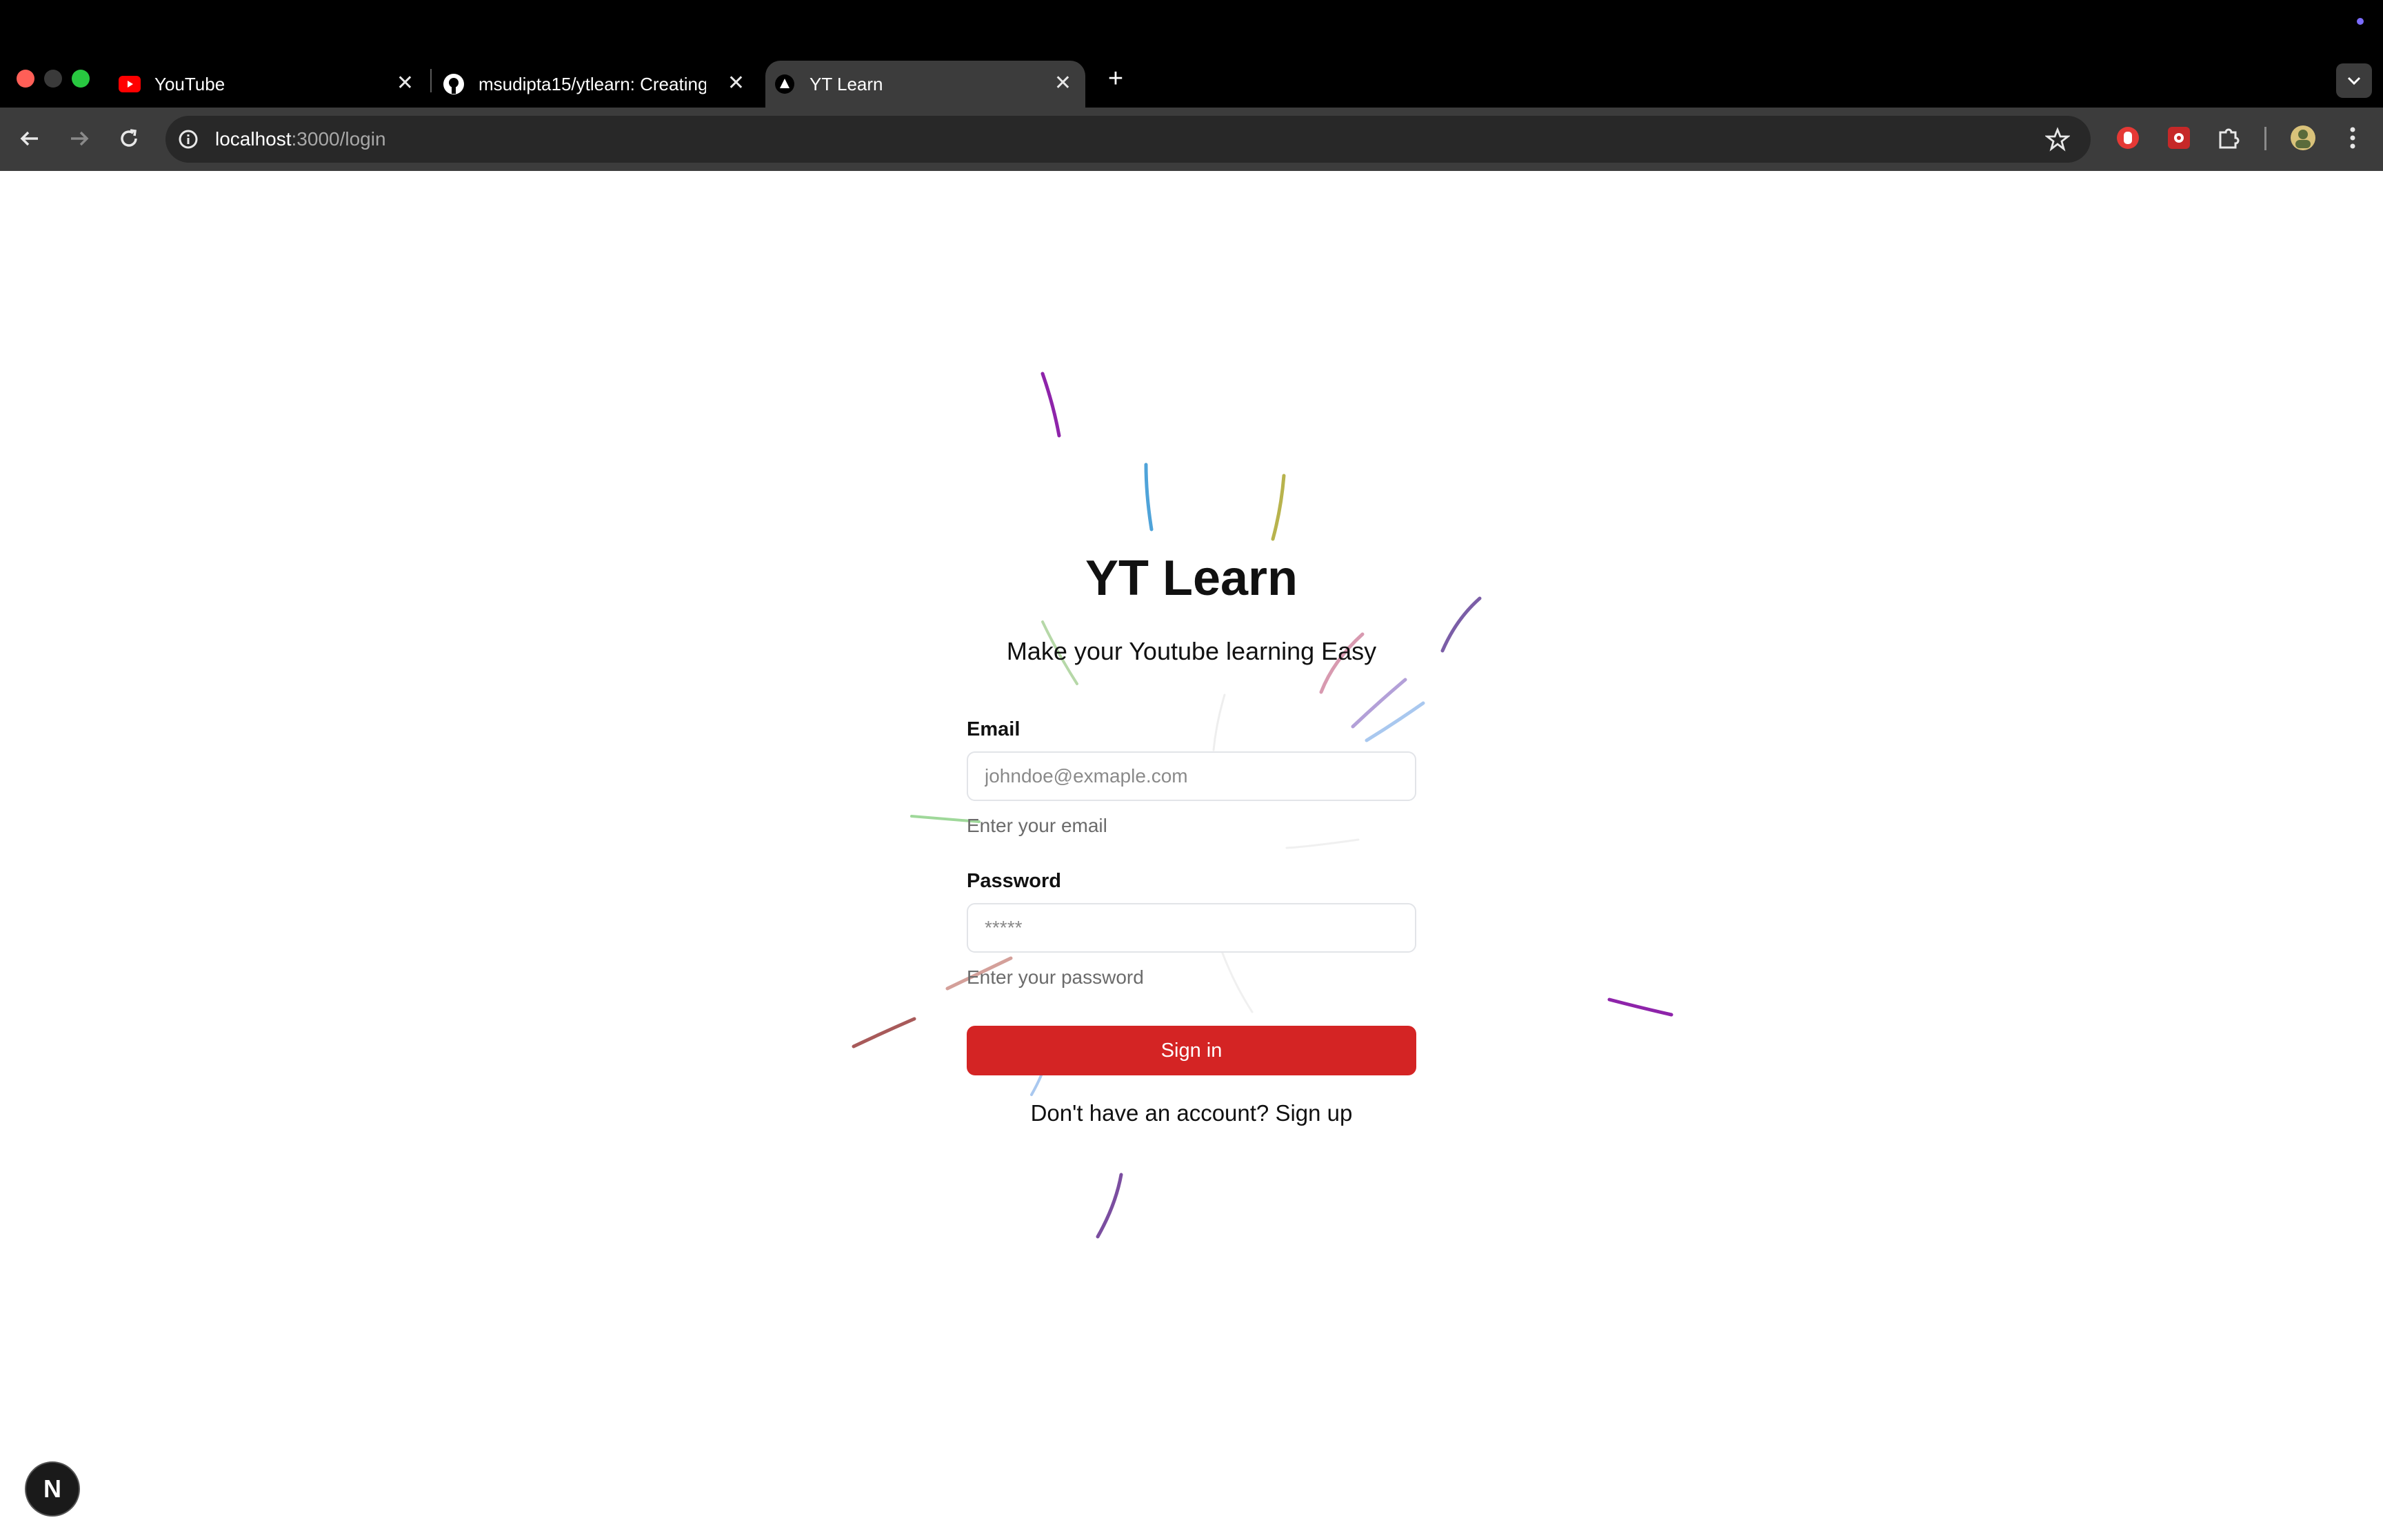 The height and width of the screenshot is (1540, 2383). Describe the element at coordinates (2228, 138) in the screenshot. I see `extensions-puzzle-icon` at that location.